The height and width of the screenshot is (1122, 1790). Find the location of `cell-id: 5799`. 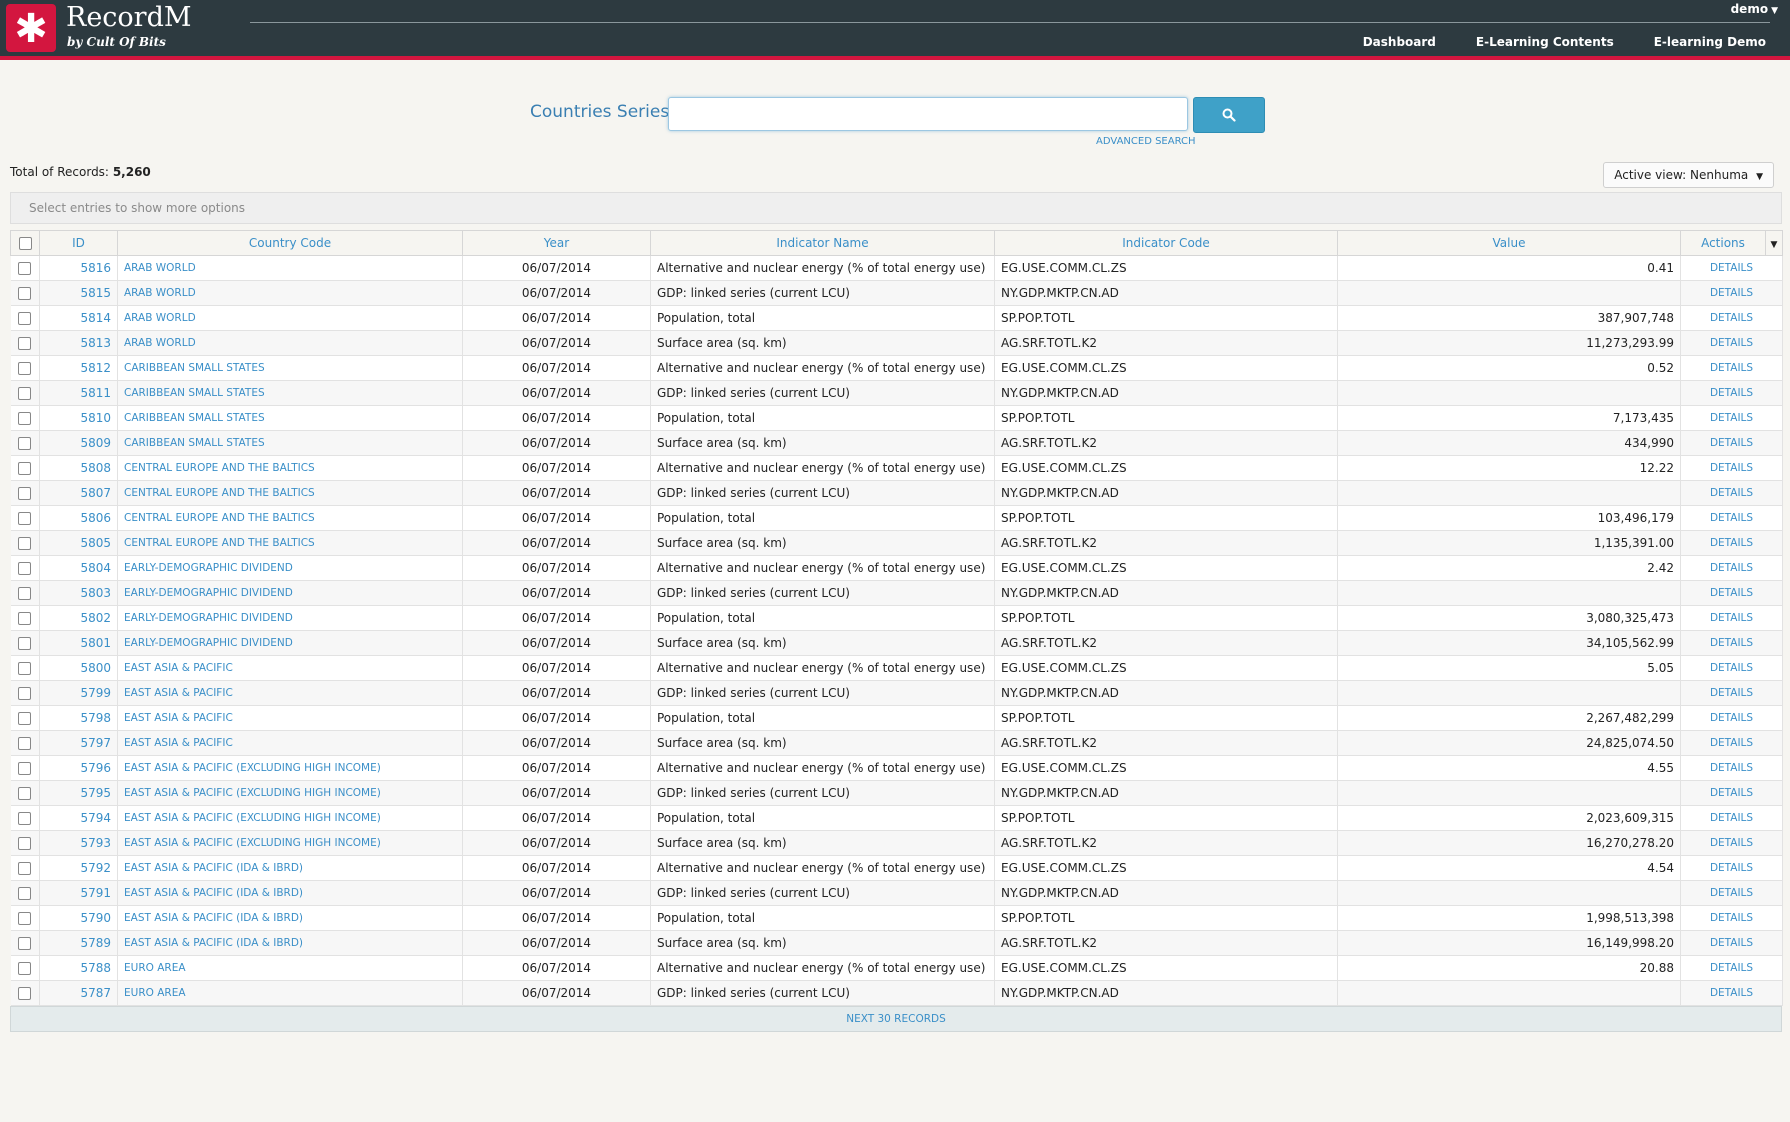

cell-id: 5799 is located at coordinates (78, 693).